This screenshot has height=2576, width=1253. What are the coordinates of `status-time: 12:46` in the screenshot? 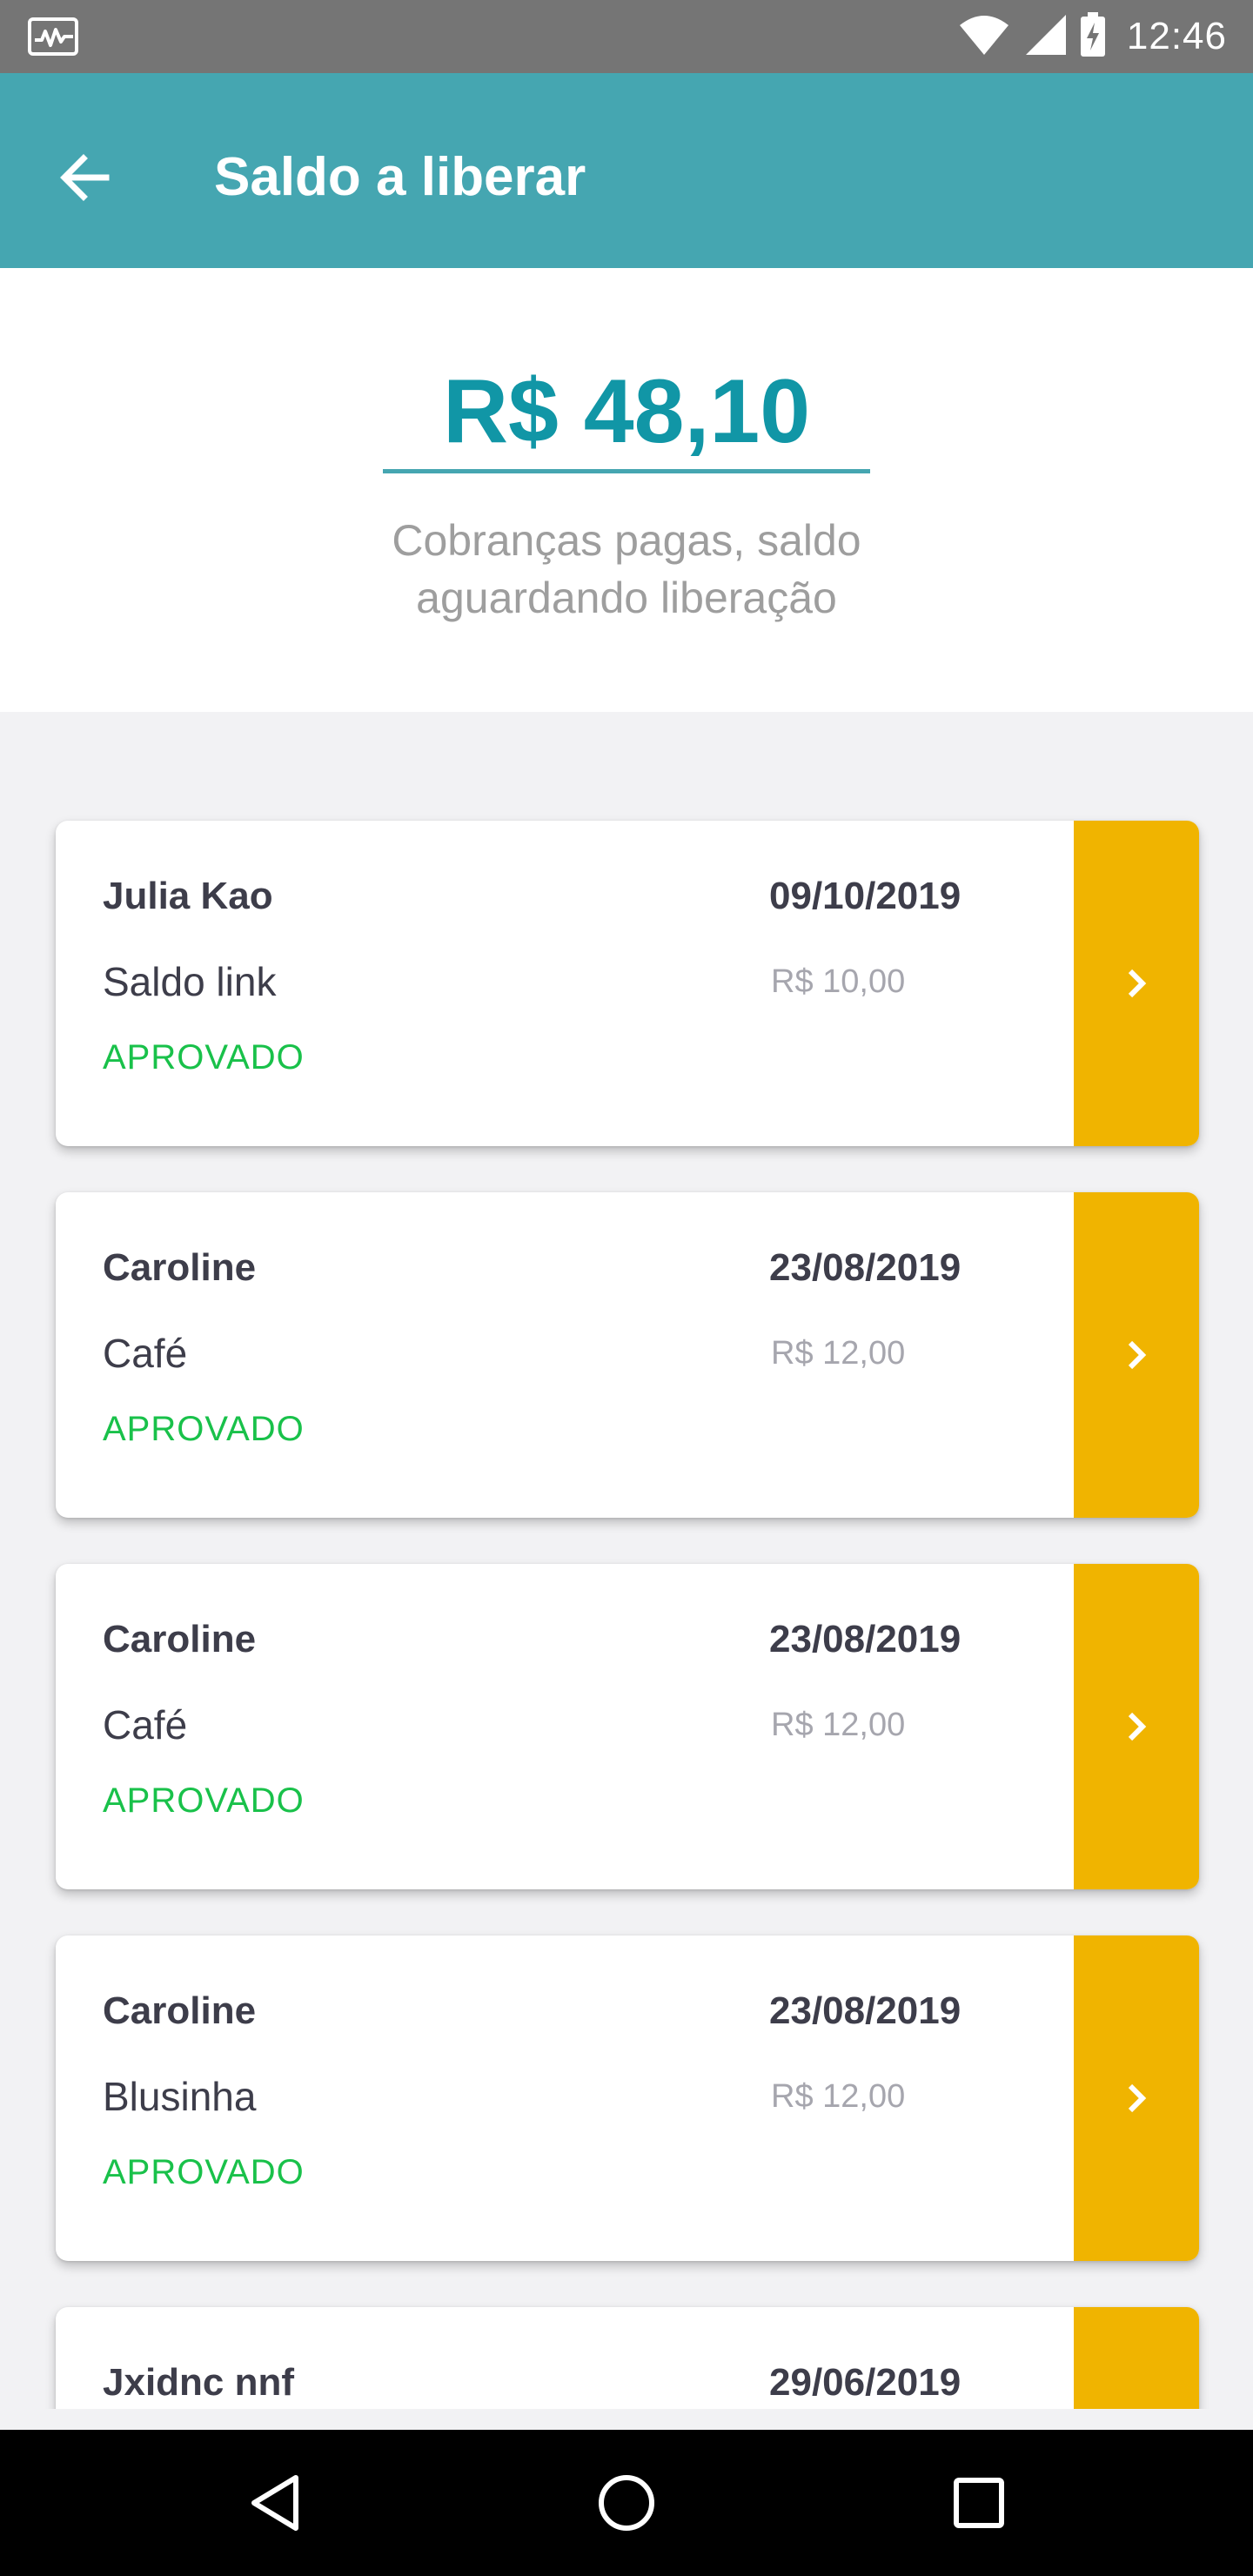 It's located at (1176, 36).